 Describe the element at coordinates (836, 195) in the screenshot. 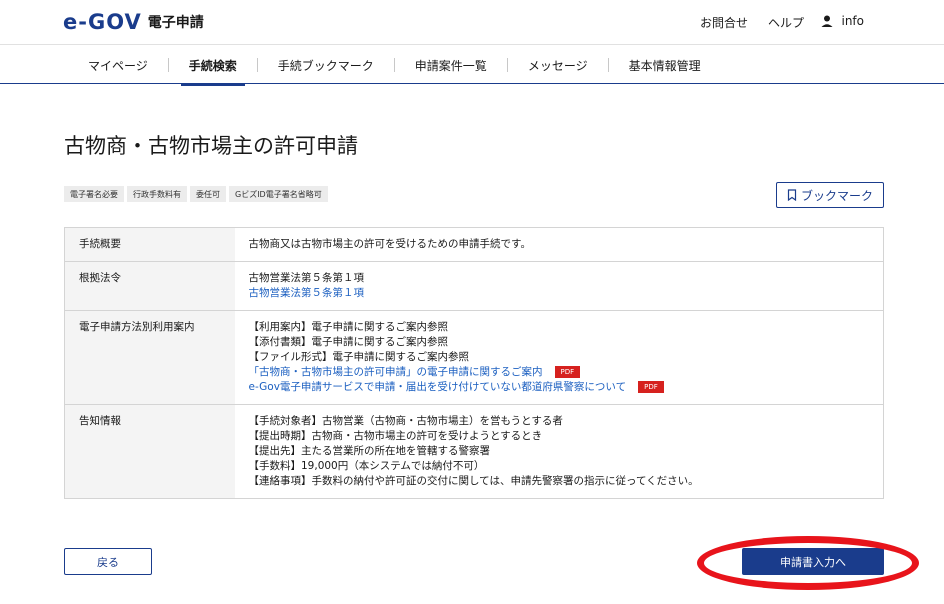

I see `bookmark-label: ブックマーク` at that location.